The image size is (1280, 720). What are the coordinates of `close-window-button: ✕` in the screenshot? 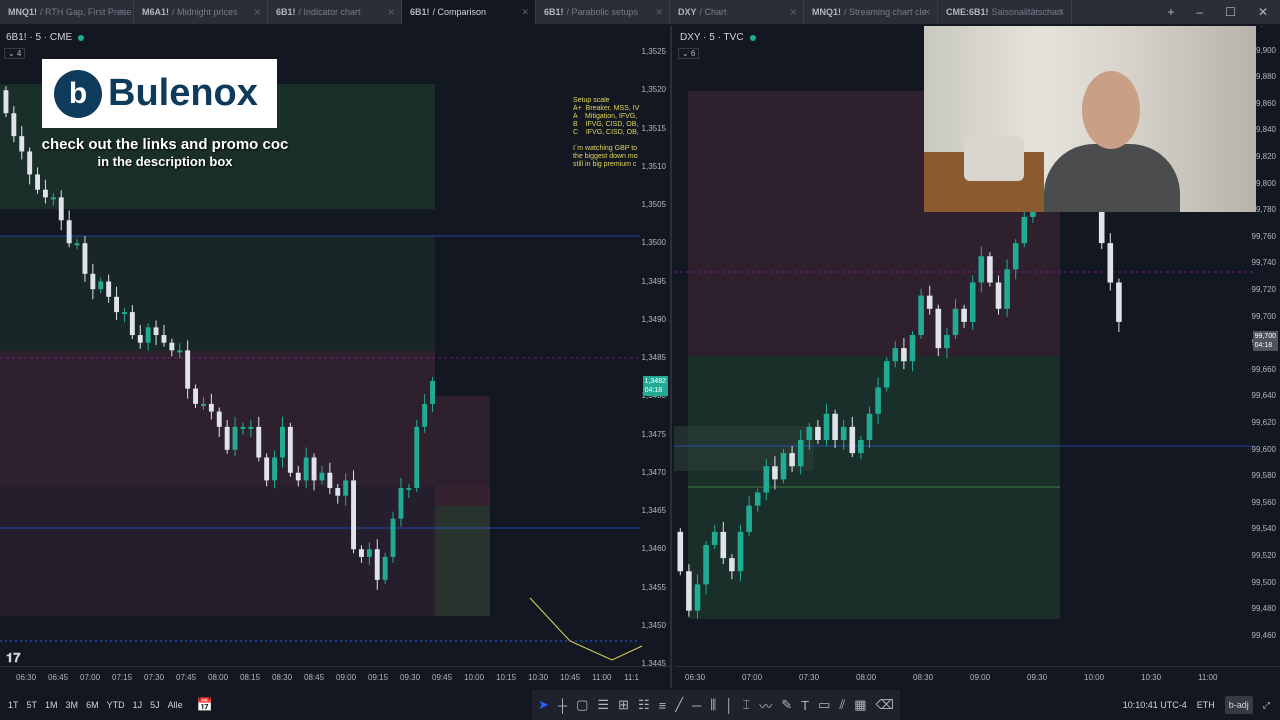 It's located at (1263, 12).